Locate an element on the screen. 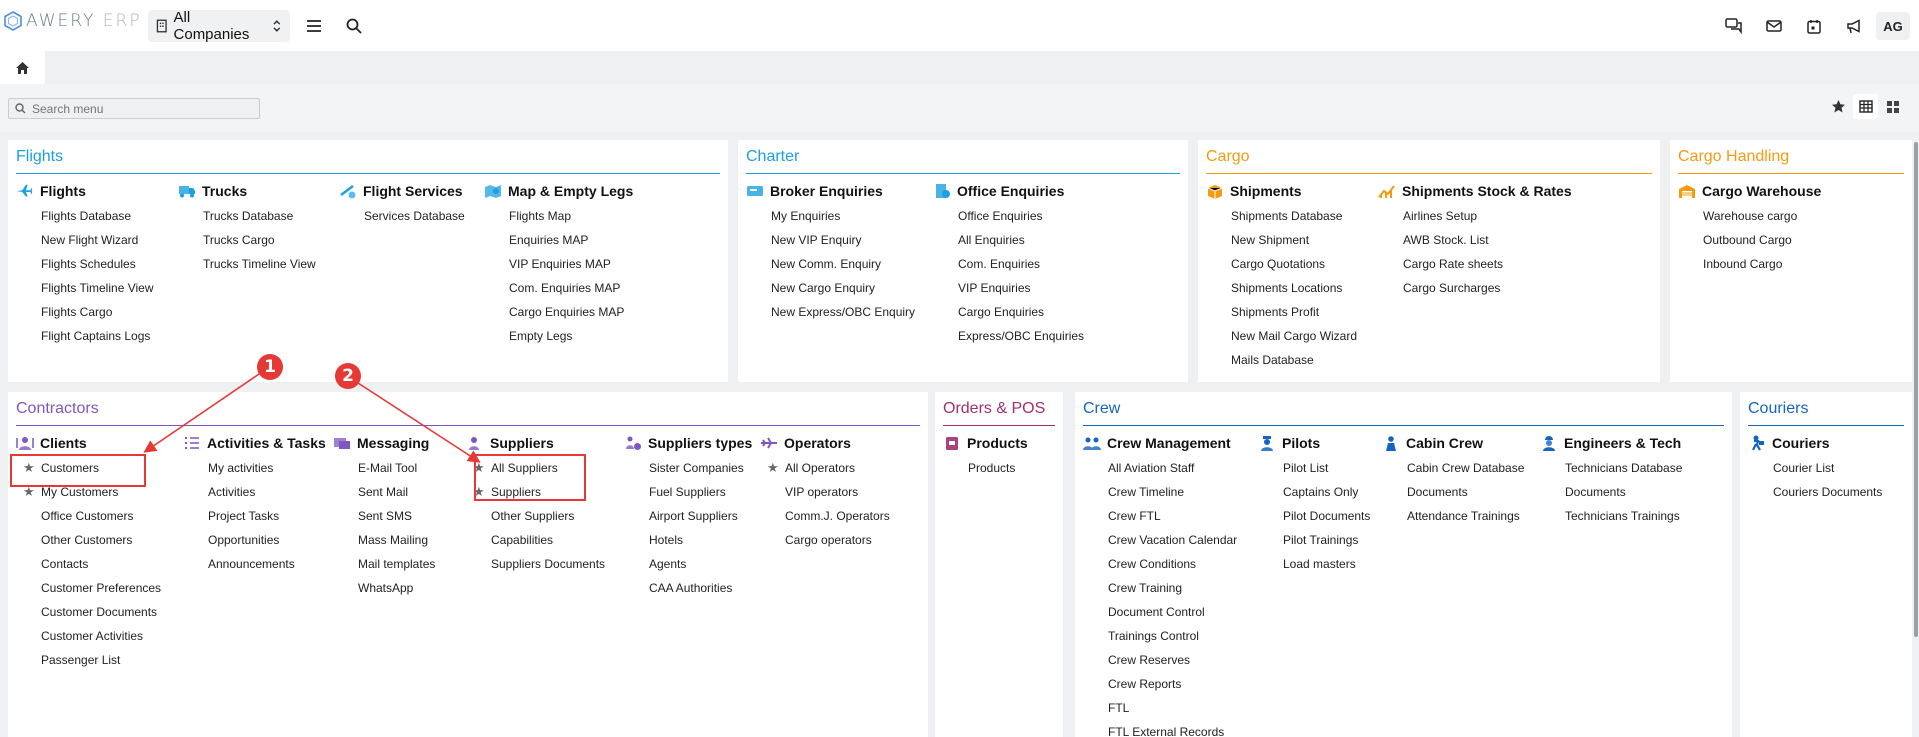  menu-link: Flights Database is located at coordinates (85, 216).